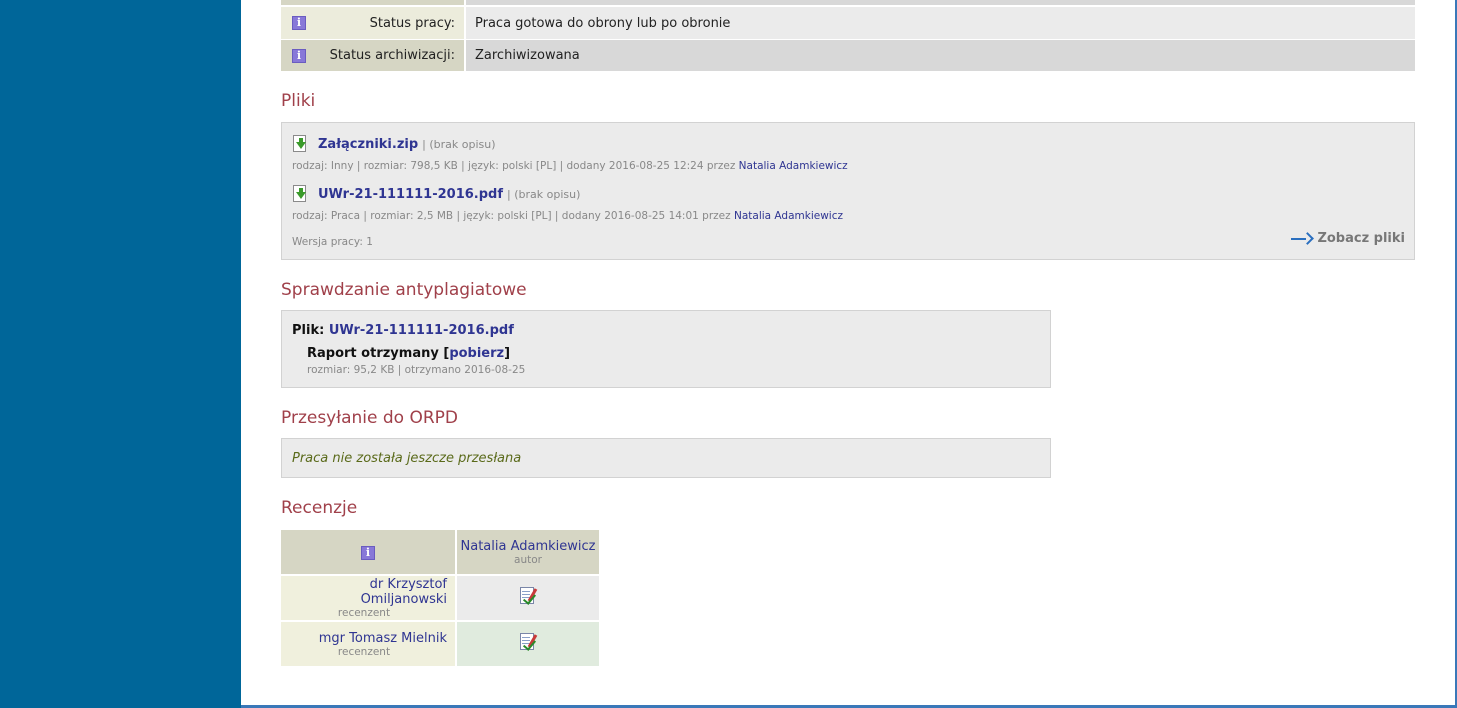 The height and width of the screenshot is (708, 1457). Describe the element at coordinates (412, 23) in the screenshot. I see `status-label: Status pracy:` at that location.